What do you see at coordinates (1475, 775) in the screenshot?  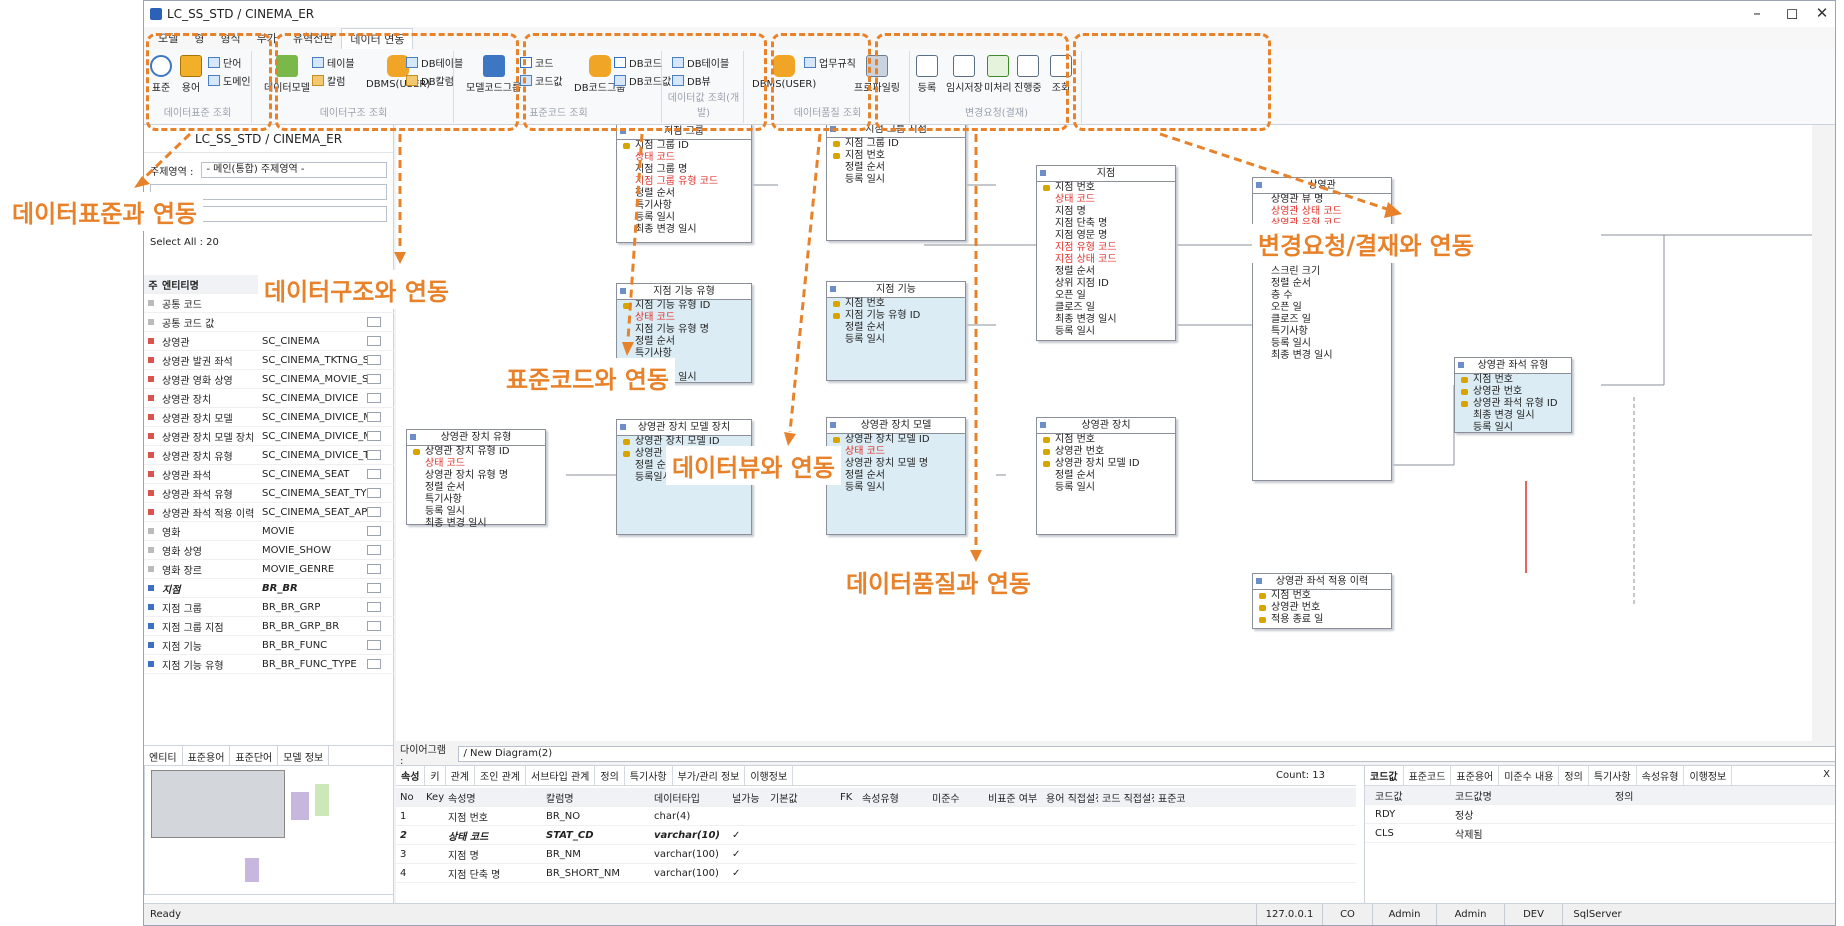 I see `code-tab-2: 표준용어` at bounding box center [1475, 775].